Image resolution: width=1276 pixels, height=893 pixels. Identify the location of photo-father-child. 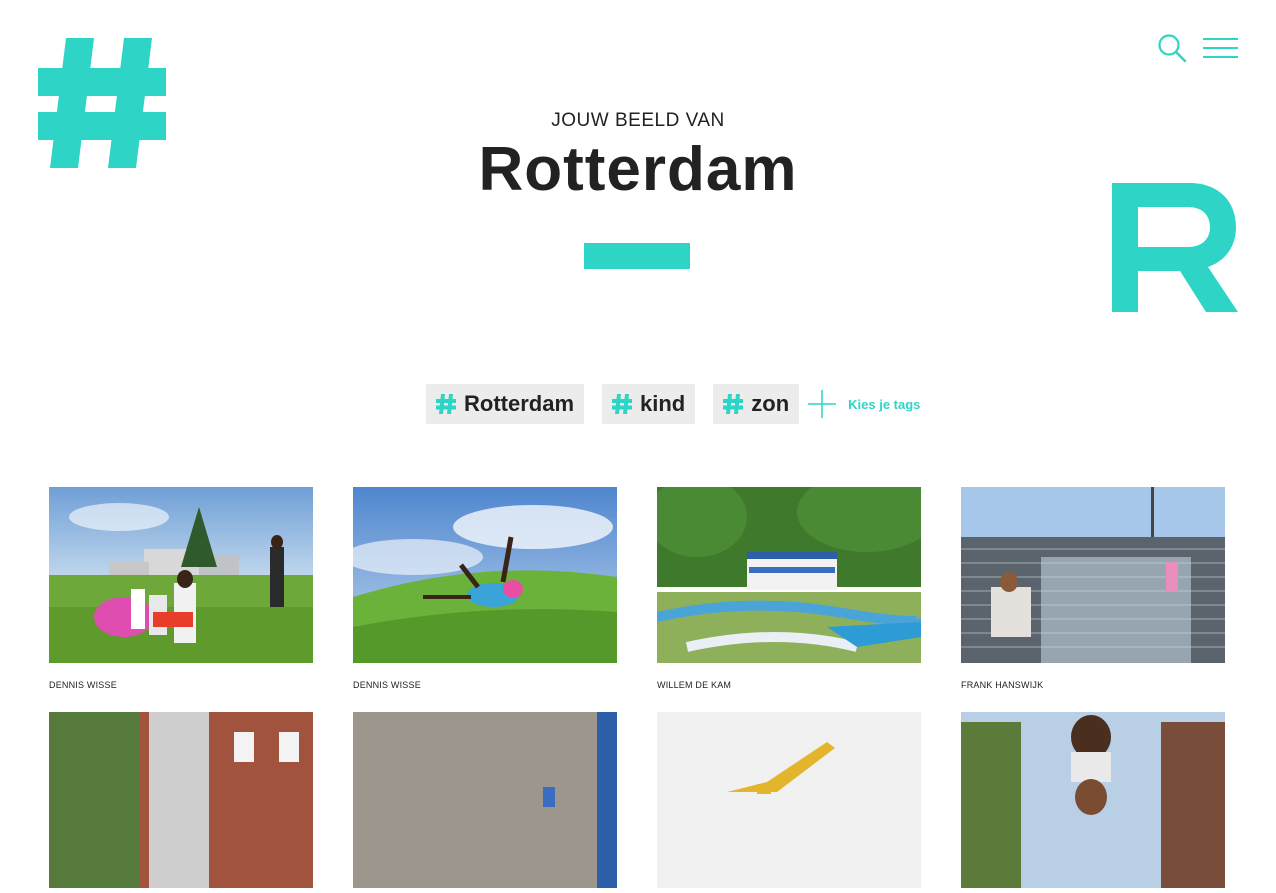
(1093, 800).